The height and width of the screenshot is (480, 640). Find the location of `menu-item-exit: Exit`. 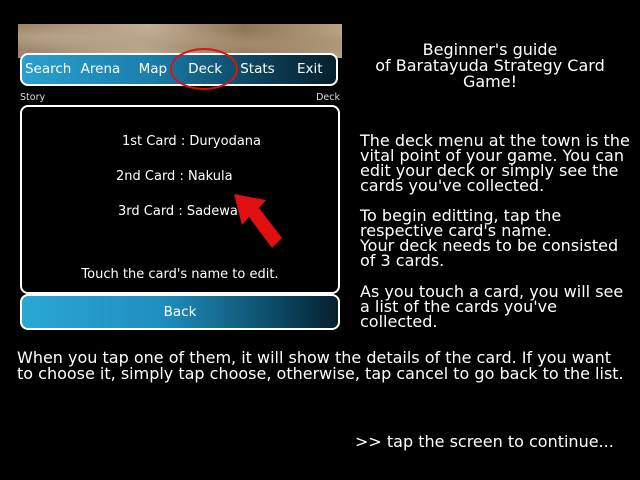

menu-item-exit: Exit is located at coordinates (310, 69).